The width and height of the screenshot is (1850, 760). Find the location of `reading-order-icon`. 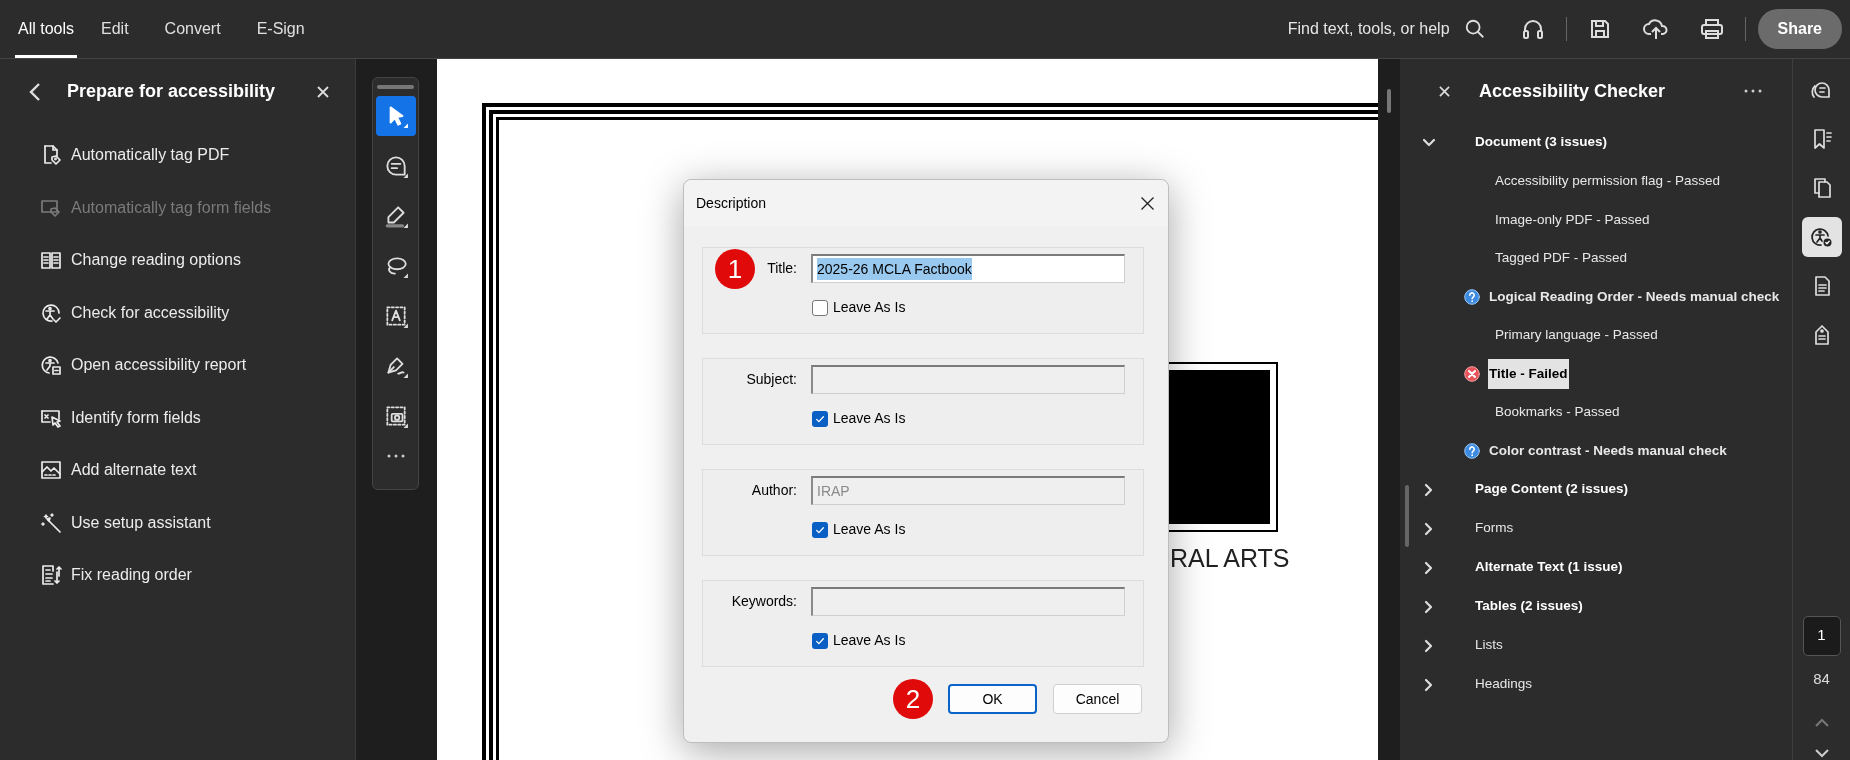

reading-order-icon is located at coordinates (51, 575).